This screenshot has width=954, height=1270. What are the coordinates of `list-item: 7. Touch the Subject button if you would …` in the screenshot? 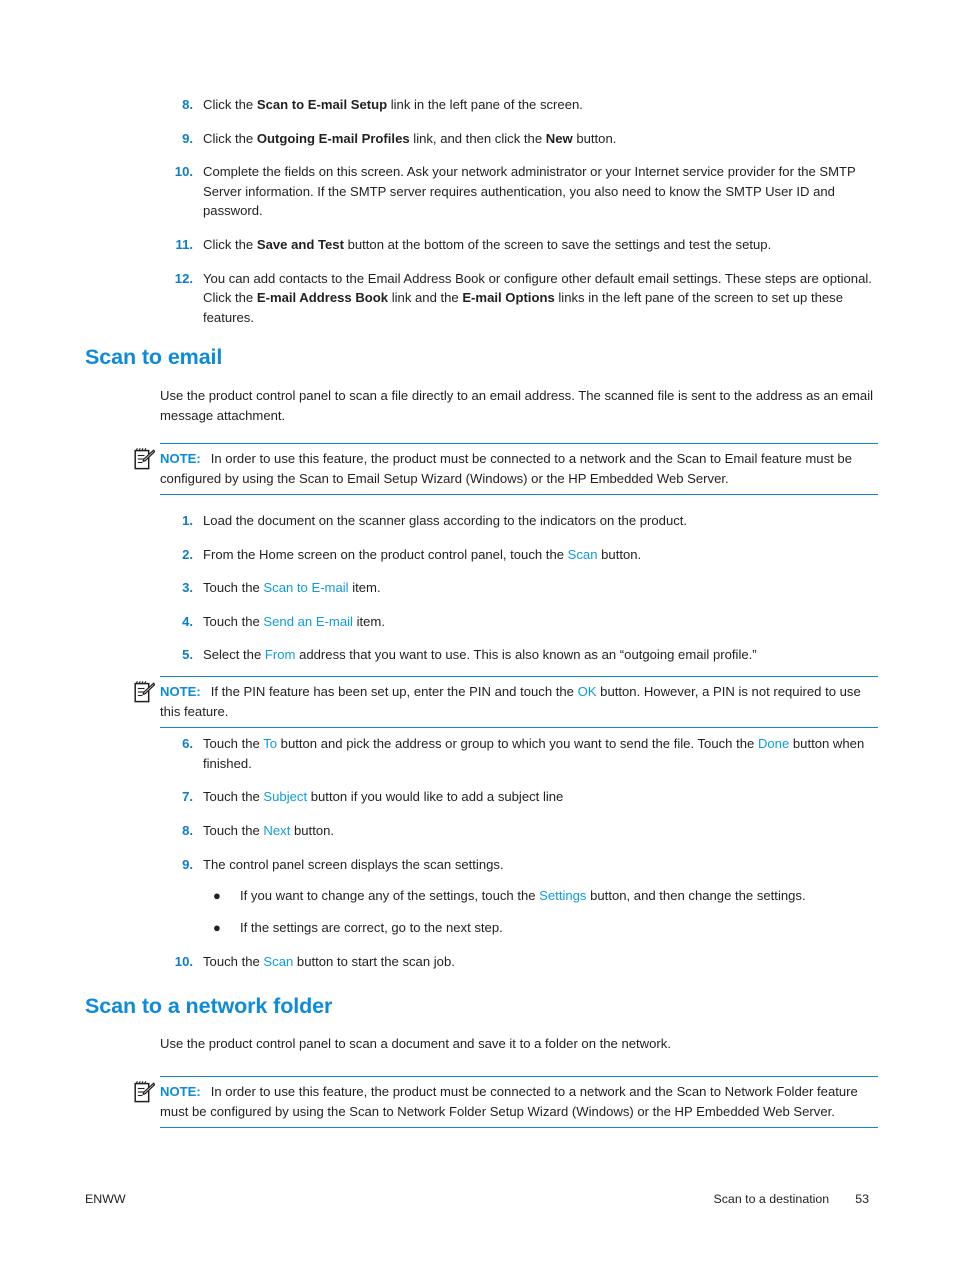 It's located at (519, 797).